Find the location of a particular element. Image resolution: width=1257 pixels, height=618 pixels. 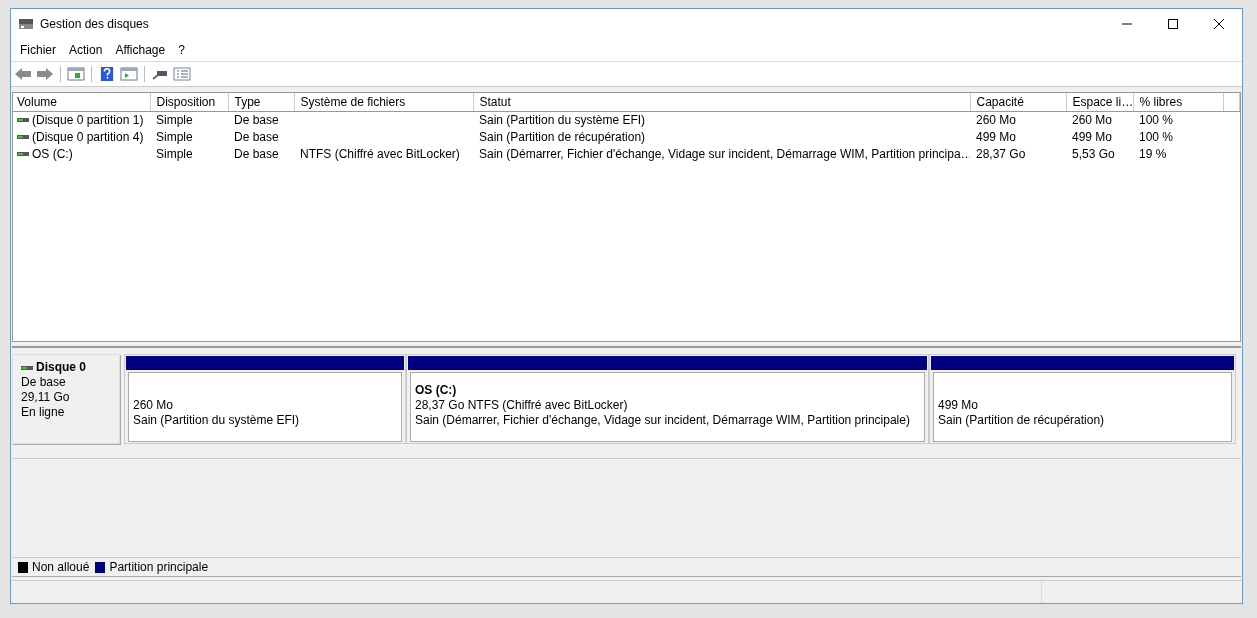

column-header: Volume is located at coordinates (81, 102).